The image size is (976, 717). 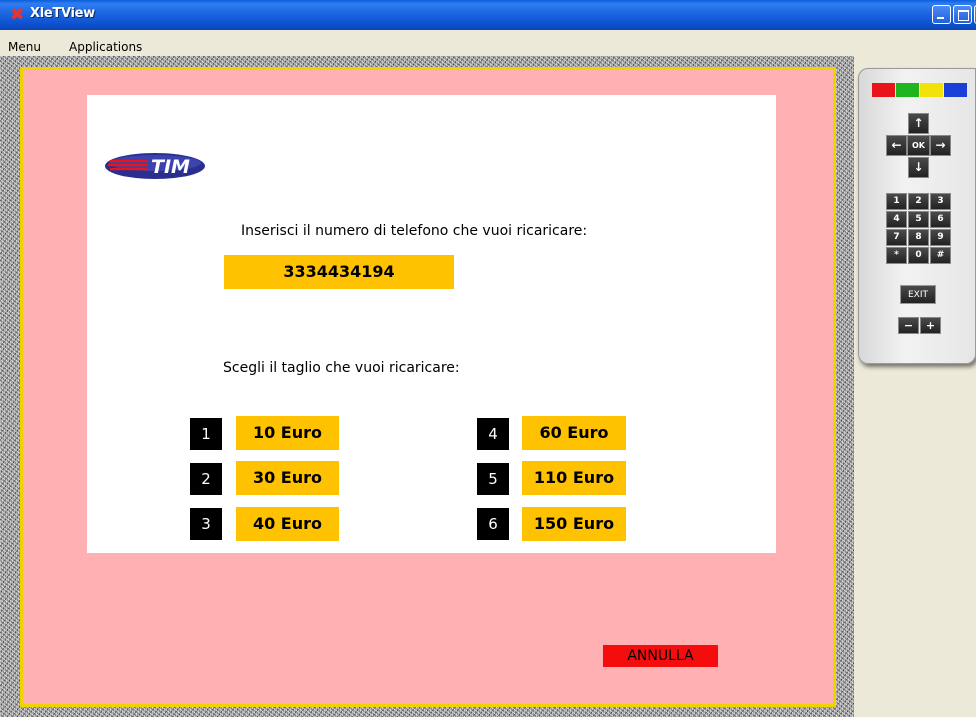 What do you see at coordinates (918, 255) in the screenshot?
I see `key-0: 0` at bounding box center [918, 255].